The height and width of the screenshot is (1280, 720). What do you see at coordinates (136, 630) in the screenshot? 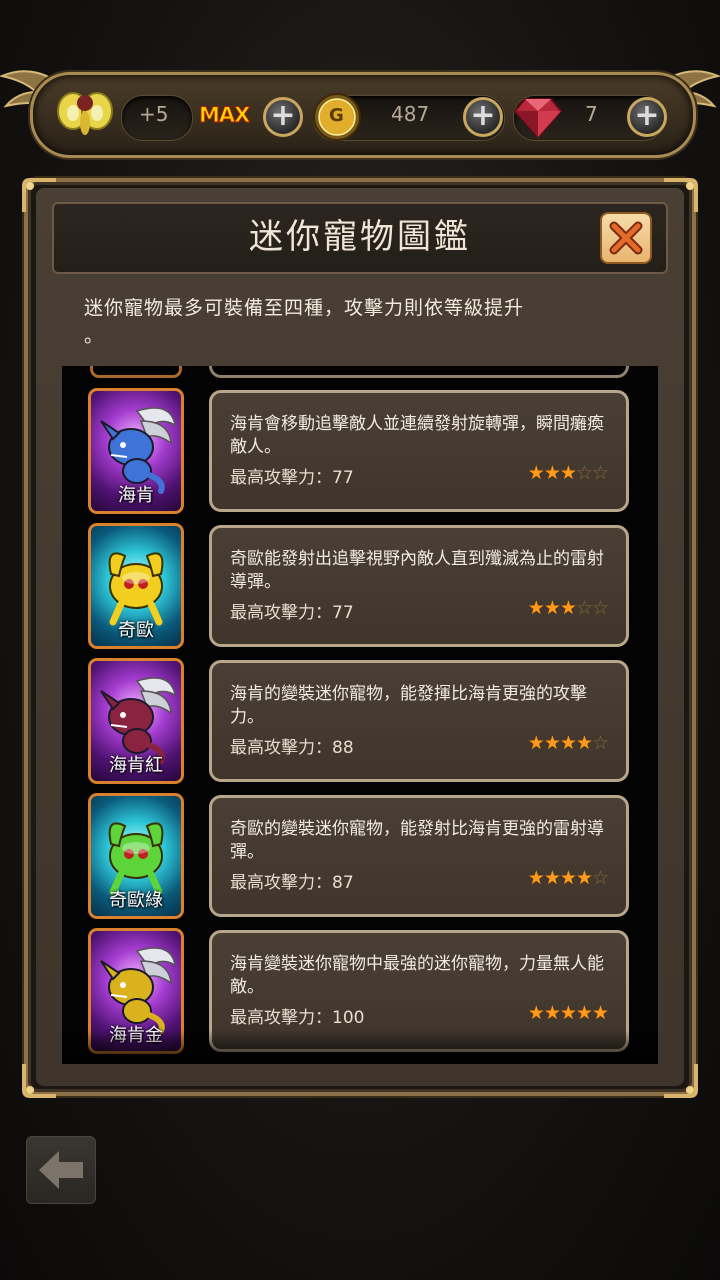
I see `pet-name: 奇歐` at bounding box center [136, 630].